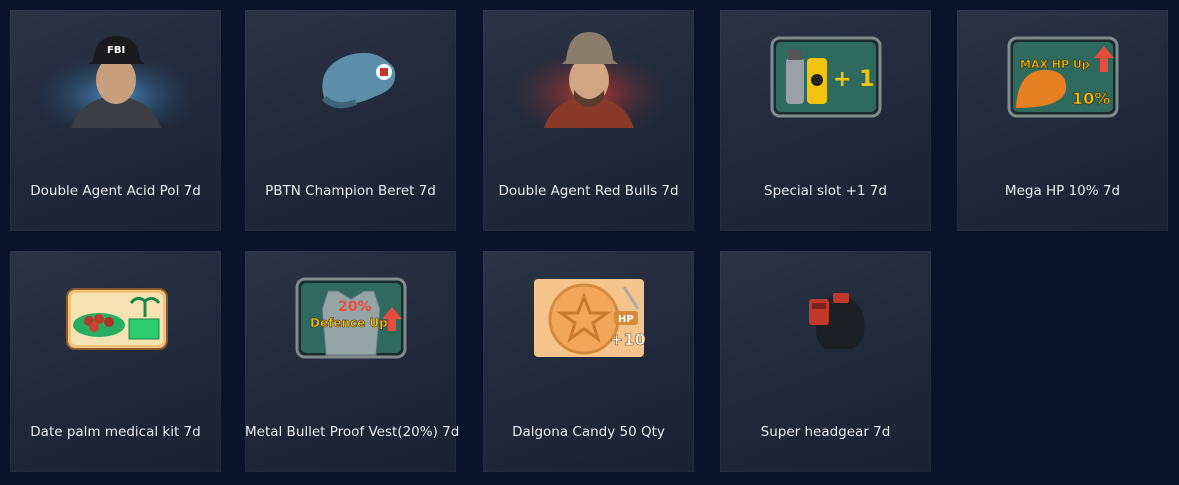  I want to click on dalgona-candy-icon: HP +10, so click(589, 319).